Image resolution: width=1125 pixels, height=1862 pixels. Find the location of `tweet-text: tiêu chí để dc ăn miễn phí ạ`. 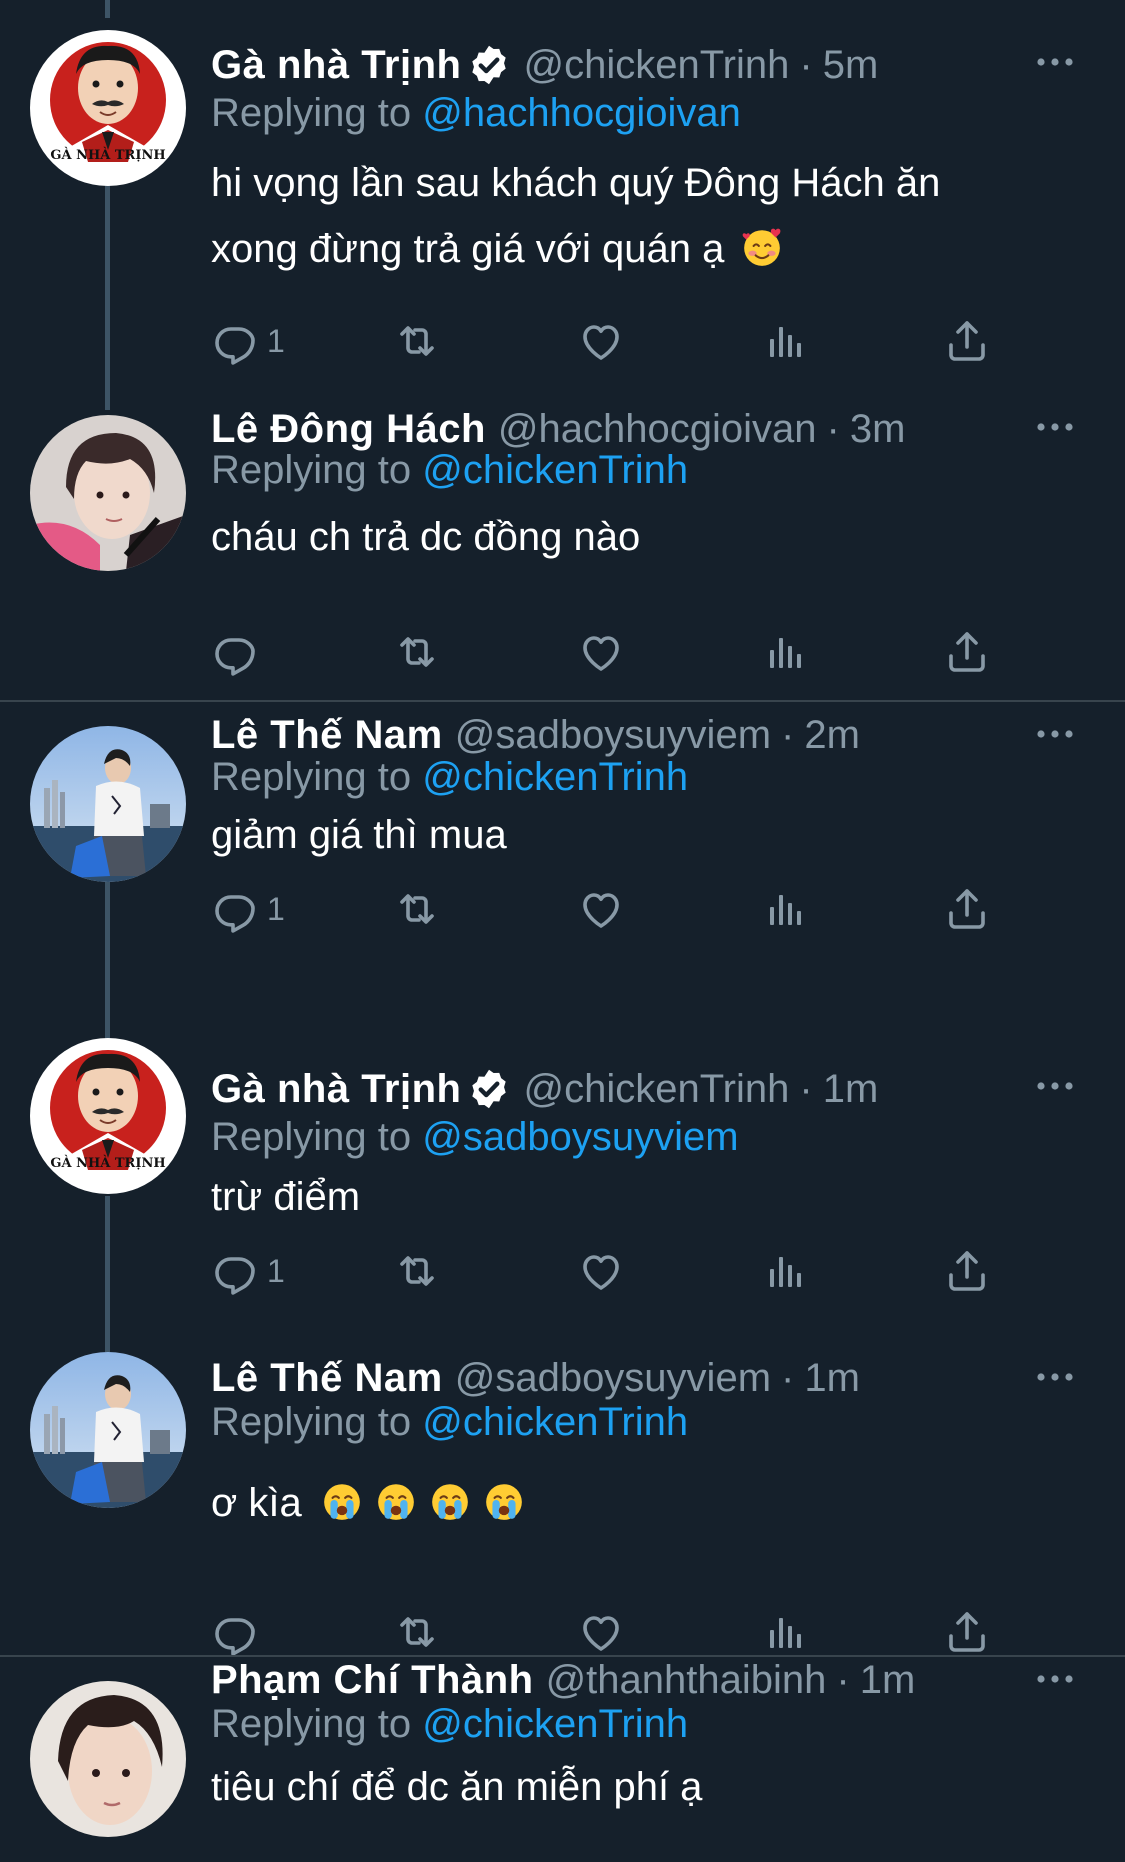

tweet-text: tiêu chí để dc ăn miễn phí ạ is located at coordinates (638, 1787).